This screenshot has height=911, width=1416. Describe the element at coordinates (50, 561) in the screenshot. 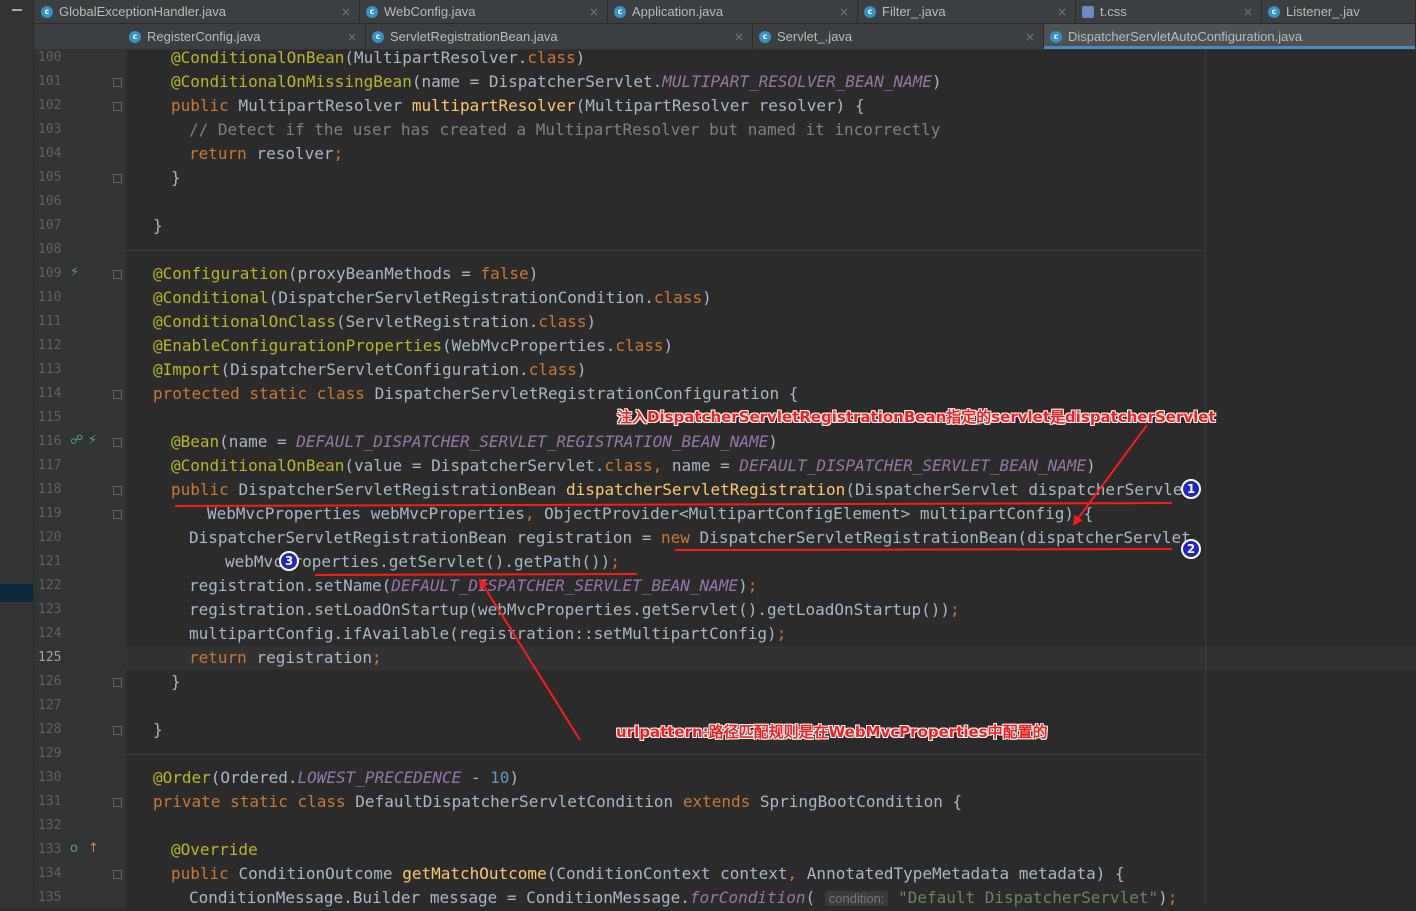

I see `line-number: 121` at that location.